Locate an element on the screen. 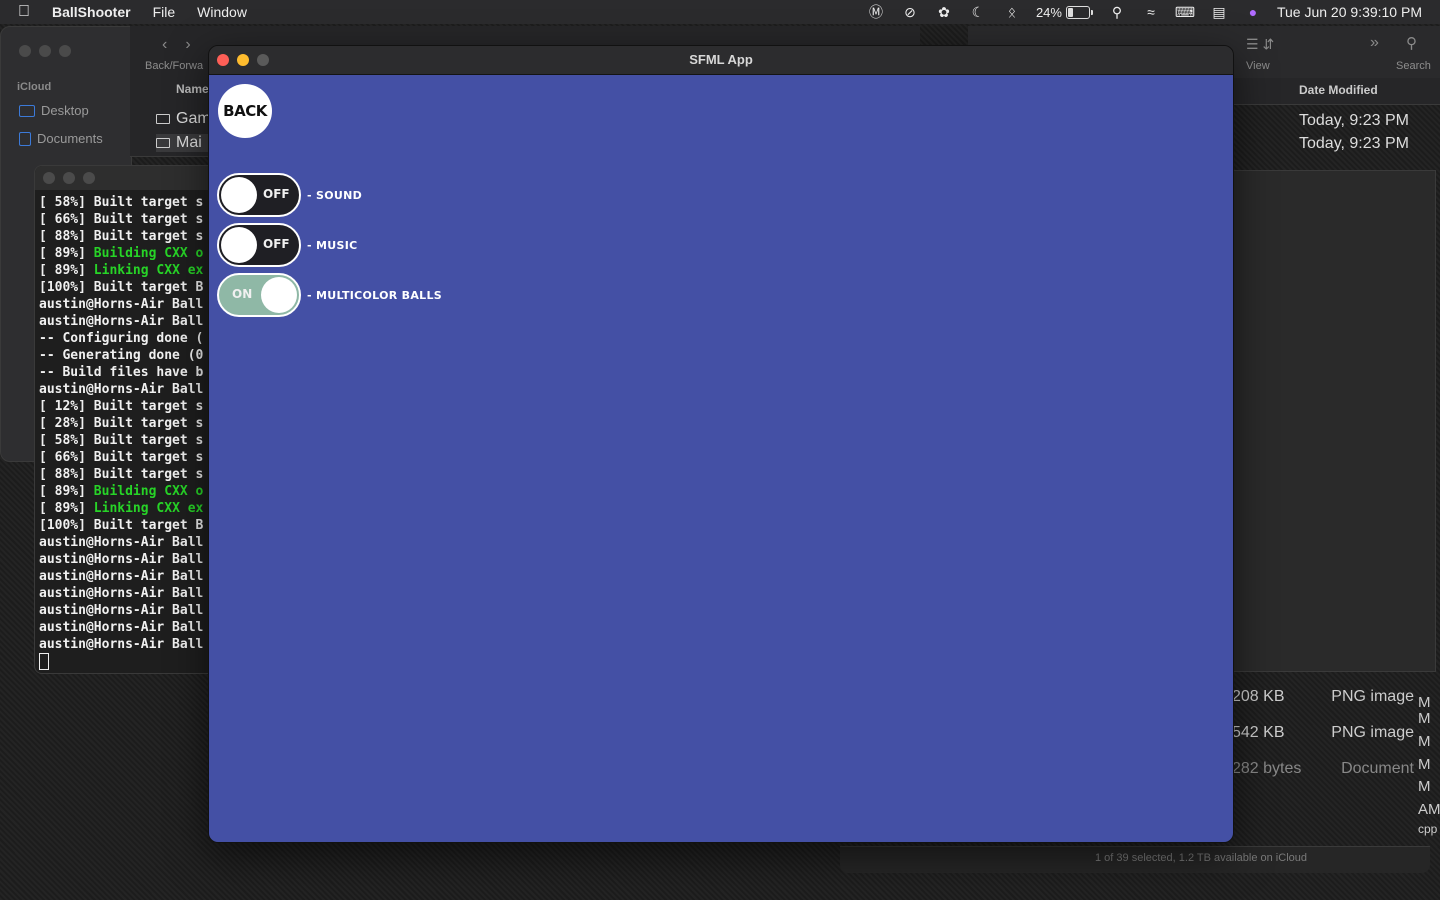 Image resolution: width=1440 pixels, height=900 pixels. document-icon is located at coordinates (25, 138).